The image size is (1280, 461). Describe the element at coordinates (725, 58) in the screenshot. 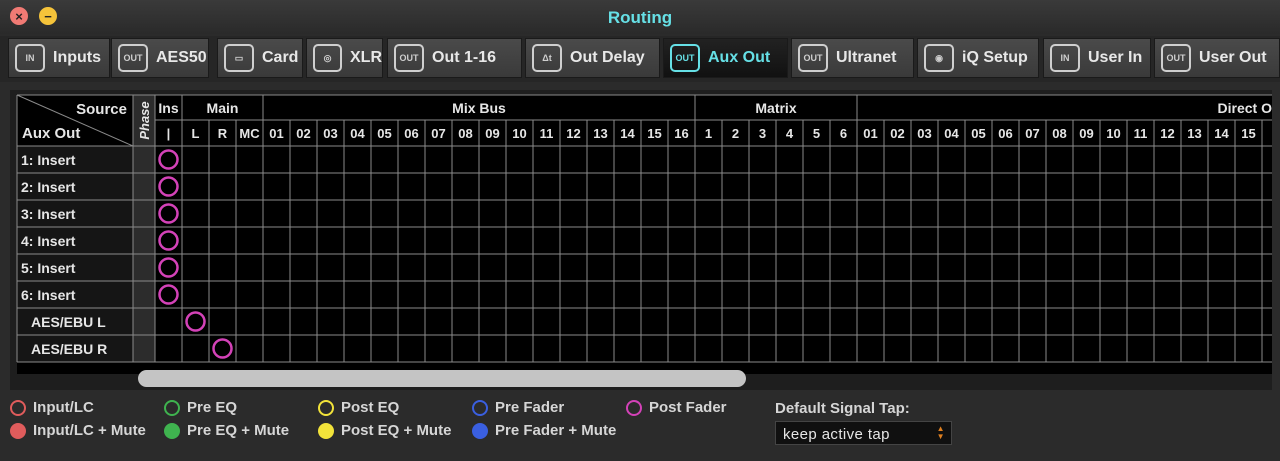

I see `tab-aux-out: OUT Aux Out` at that location.